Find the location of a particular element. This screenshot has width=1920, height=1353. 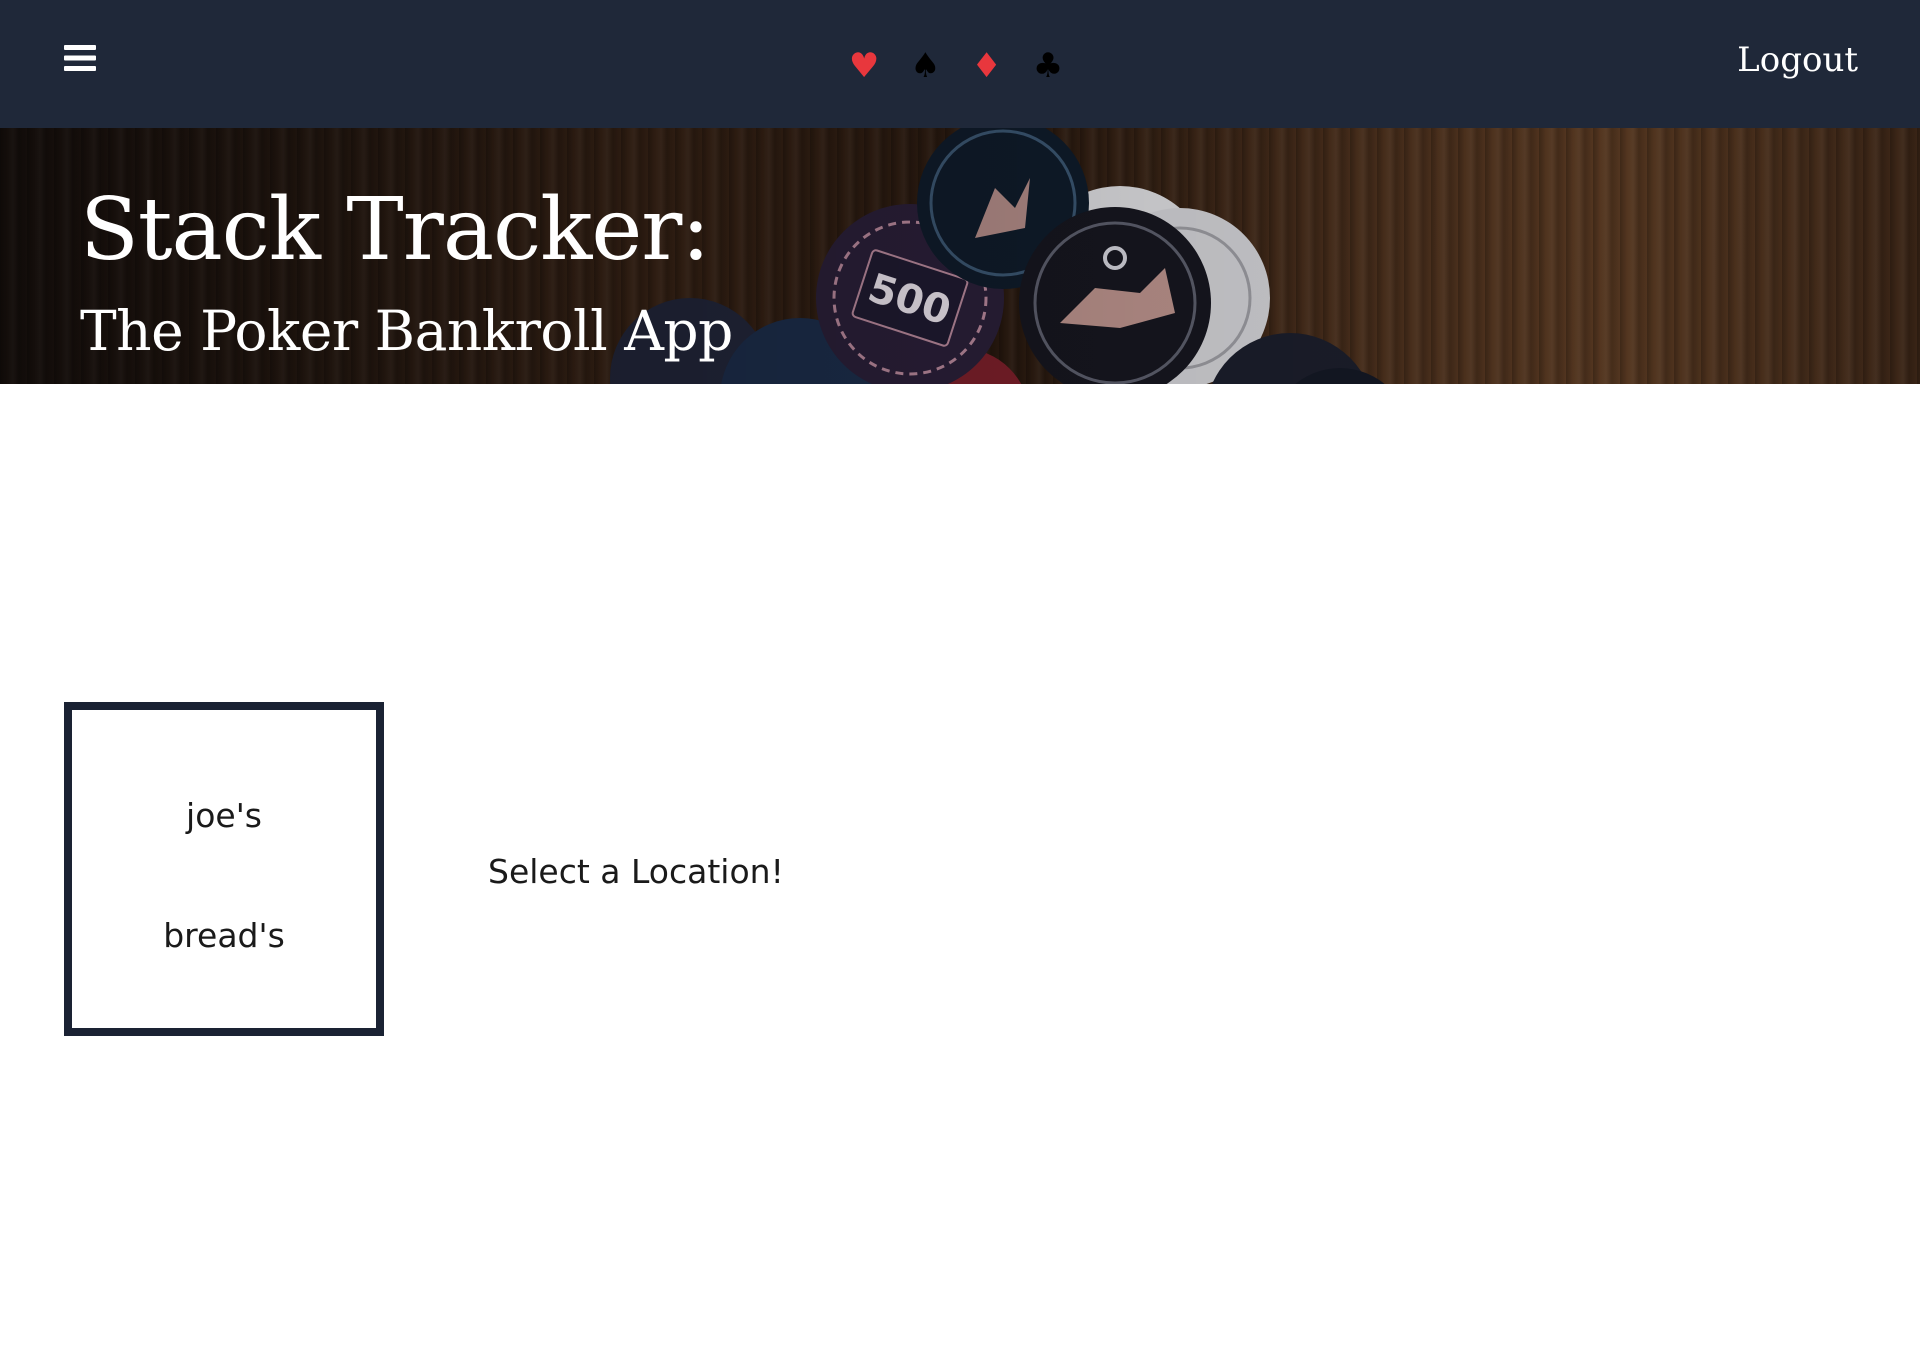

spade-suit-icon: ♠ is located at coordinates (929, 66).